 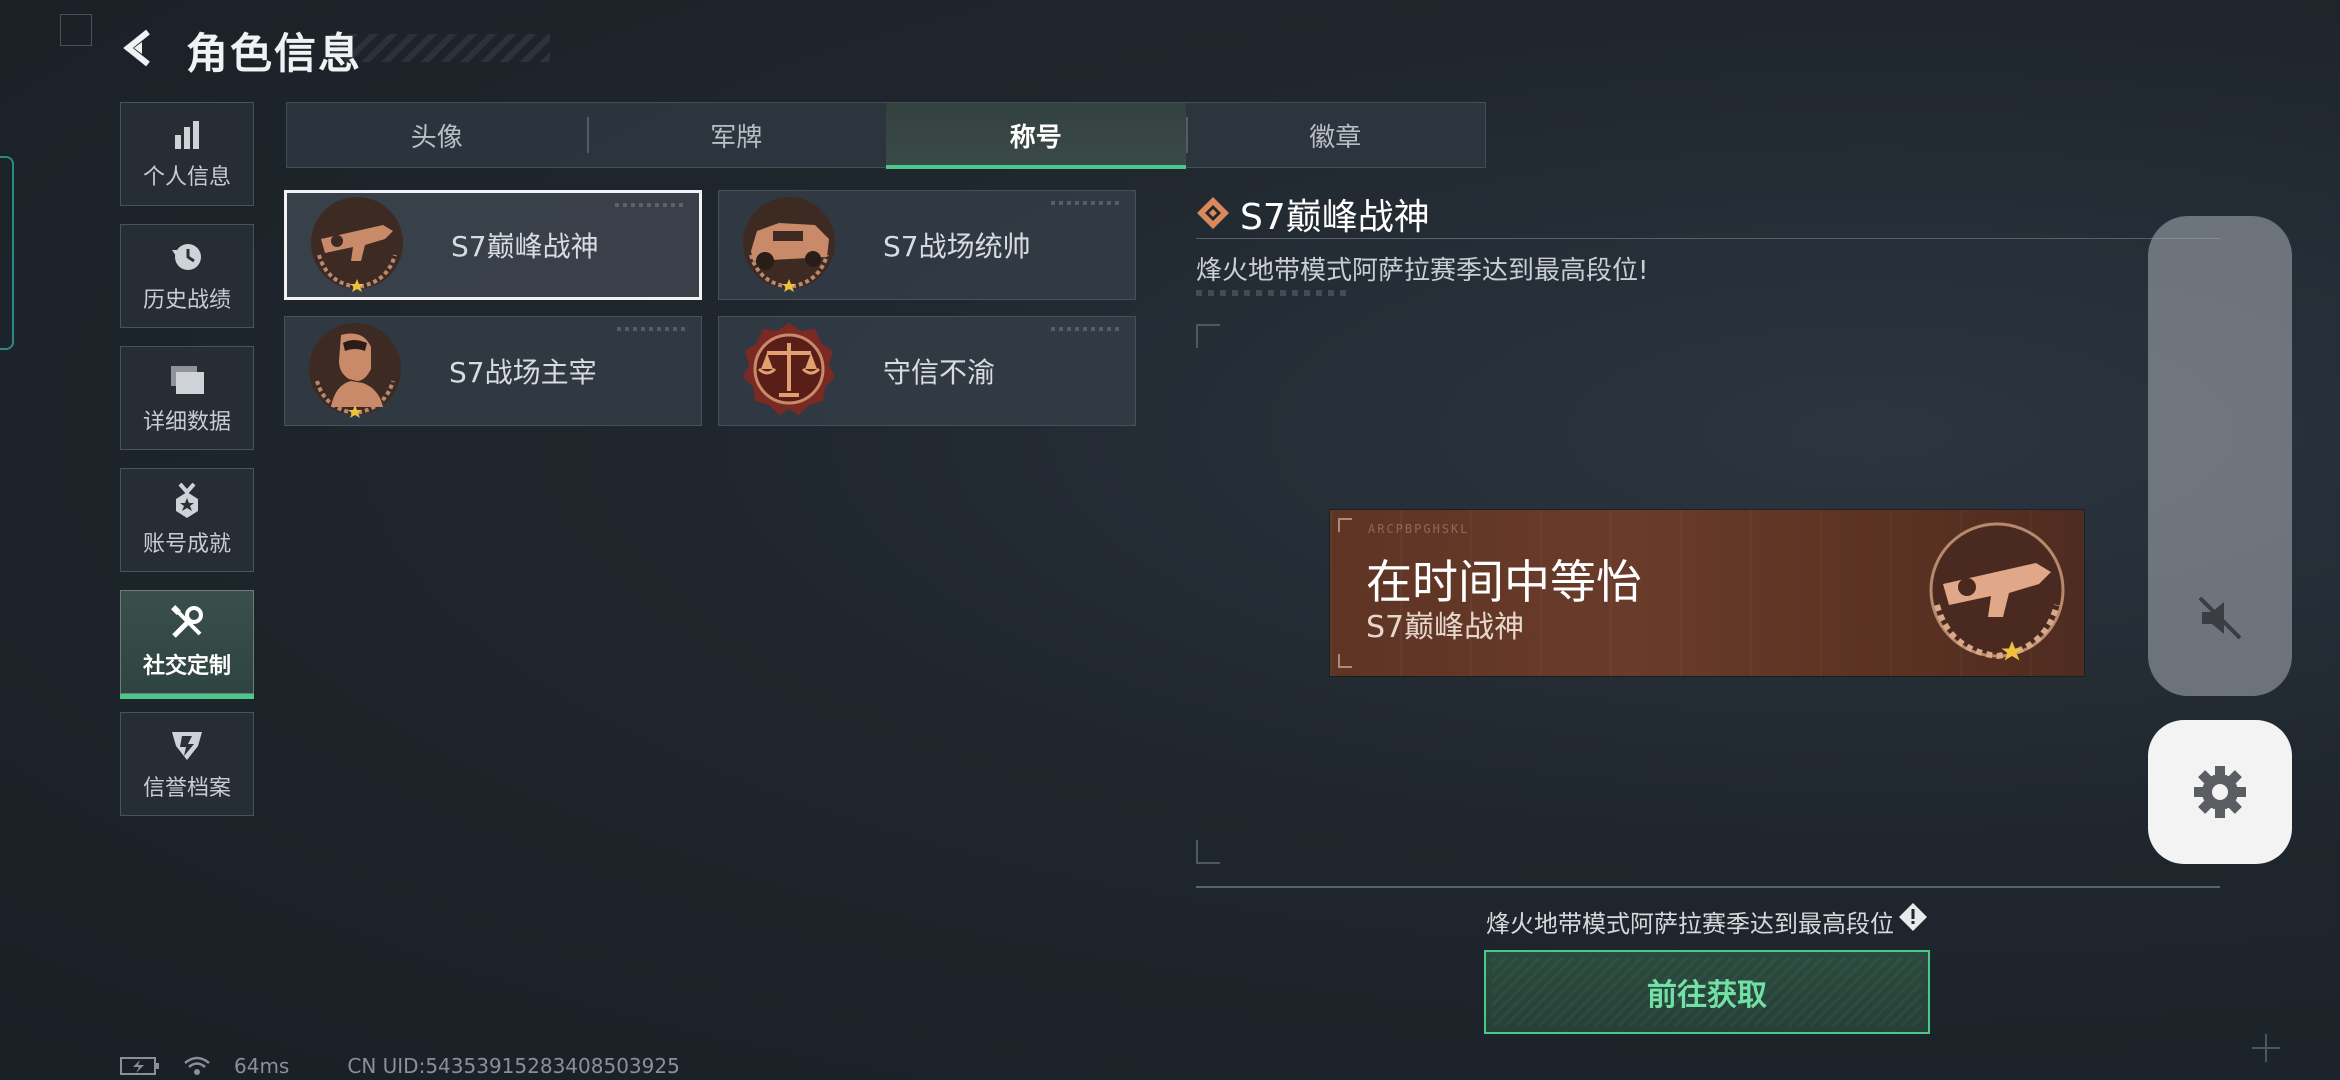 I want to click on requirement-text: 烽火地带模式阿萨拉赛季达到最高段位, so click(x=1690, y=924).